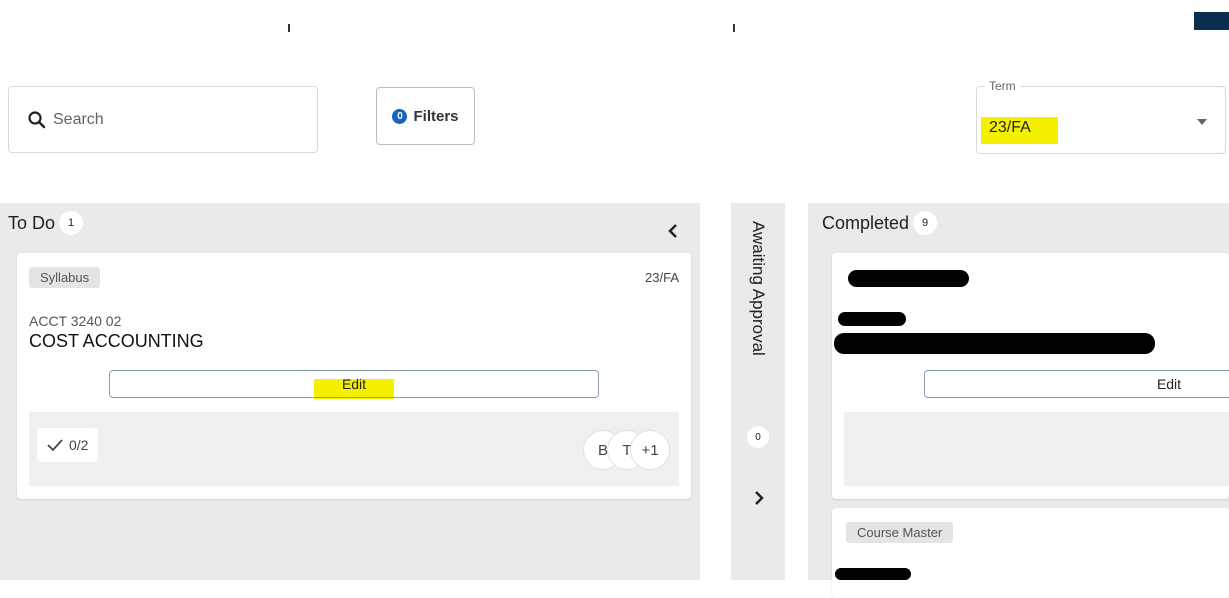  I want to click on card-type-chip: Syllabus, so click(65, 277).